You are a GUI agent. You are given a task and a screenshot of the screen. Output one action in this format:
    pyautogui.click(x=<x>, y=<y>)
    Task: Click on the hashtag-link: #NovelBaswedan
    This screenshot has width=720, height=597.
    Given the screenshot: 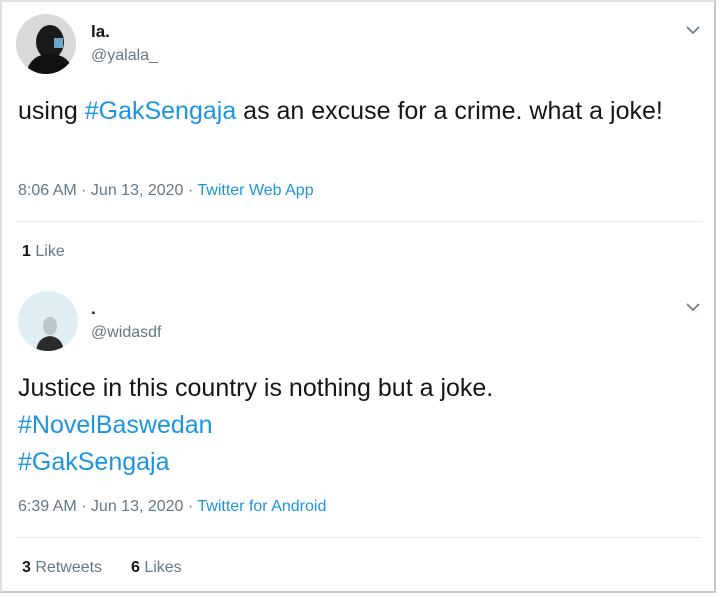 What is the action you would take?
    pyautogui.click(x=353, y=425)
    